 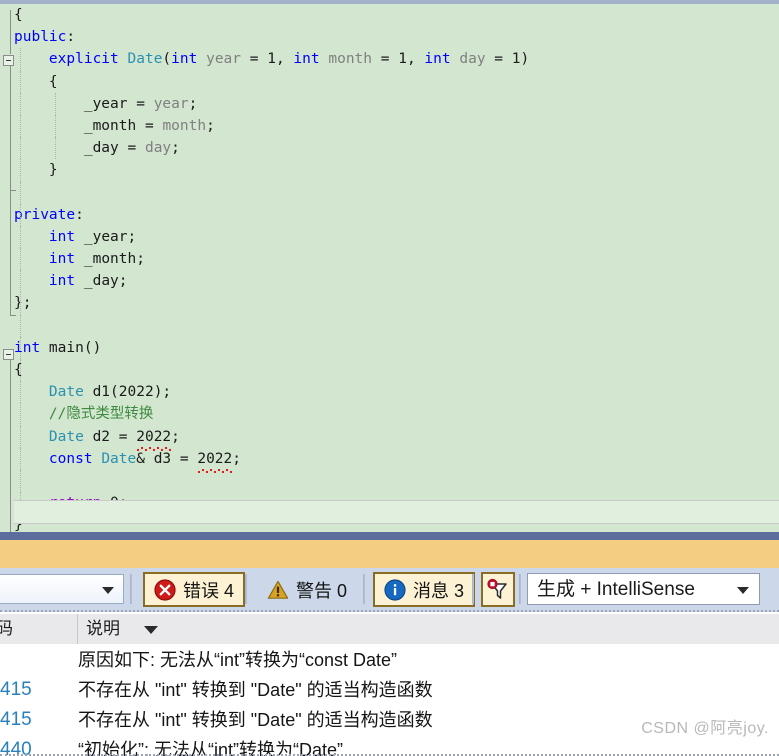 What do you see at coordinates (8, 60) in the screenshot?
I see `fold-toggle-ctor` at bounding box center [8, 60].